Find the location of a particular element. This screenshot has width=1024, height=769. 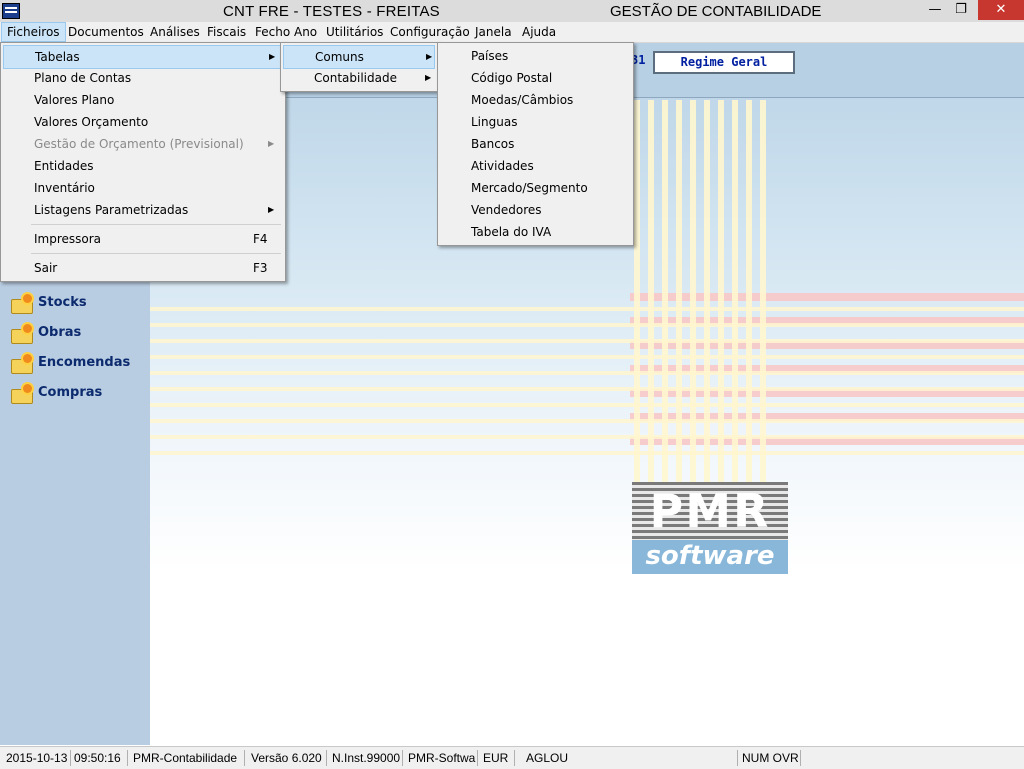

menu-item-mercado-segmento: Mercado/Segmento is located at coordinates (534, 188).